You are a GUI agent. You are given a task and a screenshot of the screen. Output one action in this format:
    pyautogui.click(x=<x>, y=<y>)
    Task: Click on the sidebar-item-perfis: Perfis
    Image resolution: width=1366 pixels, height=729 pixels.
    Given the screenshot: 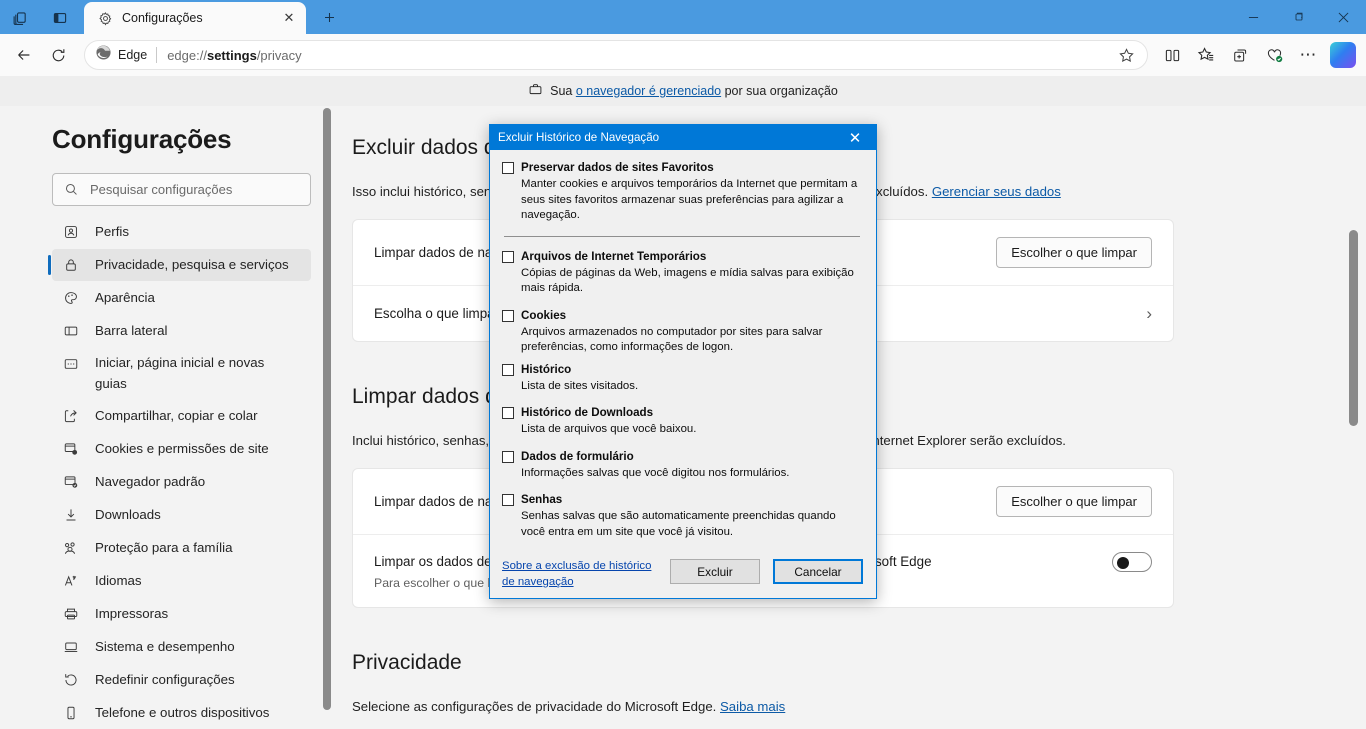 What is the action you would take?
    pyautogui.click(x=181, y=232)
    